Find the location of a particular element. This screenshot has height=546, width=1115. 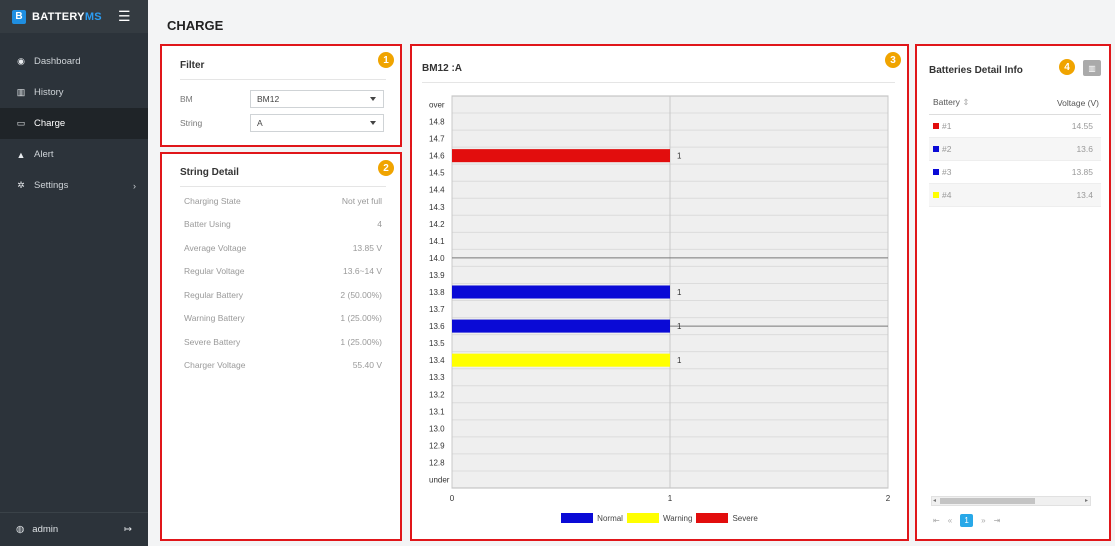

y-tick-label: under is located at coordinates (439, 479).